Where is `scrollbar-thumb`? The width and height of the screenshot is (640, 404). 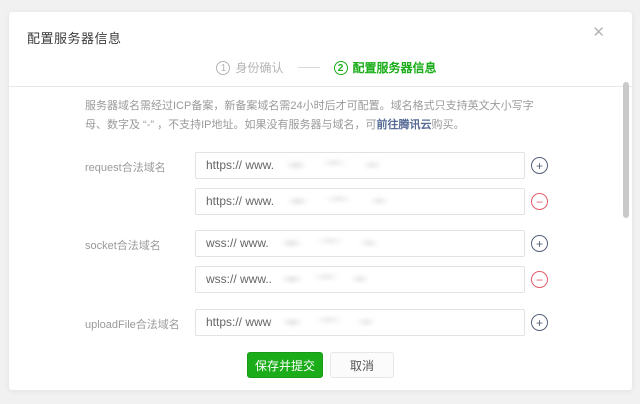 scrollbar-thumb is located at coordinates (626, 150).